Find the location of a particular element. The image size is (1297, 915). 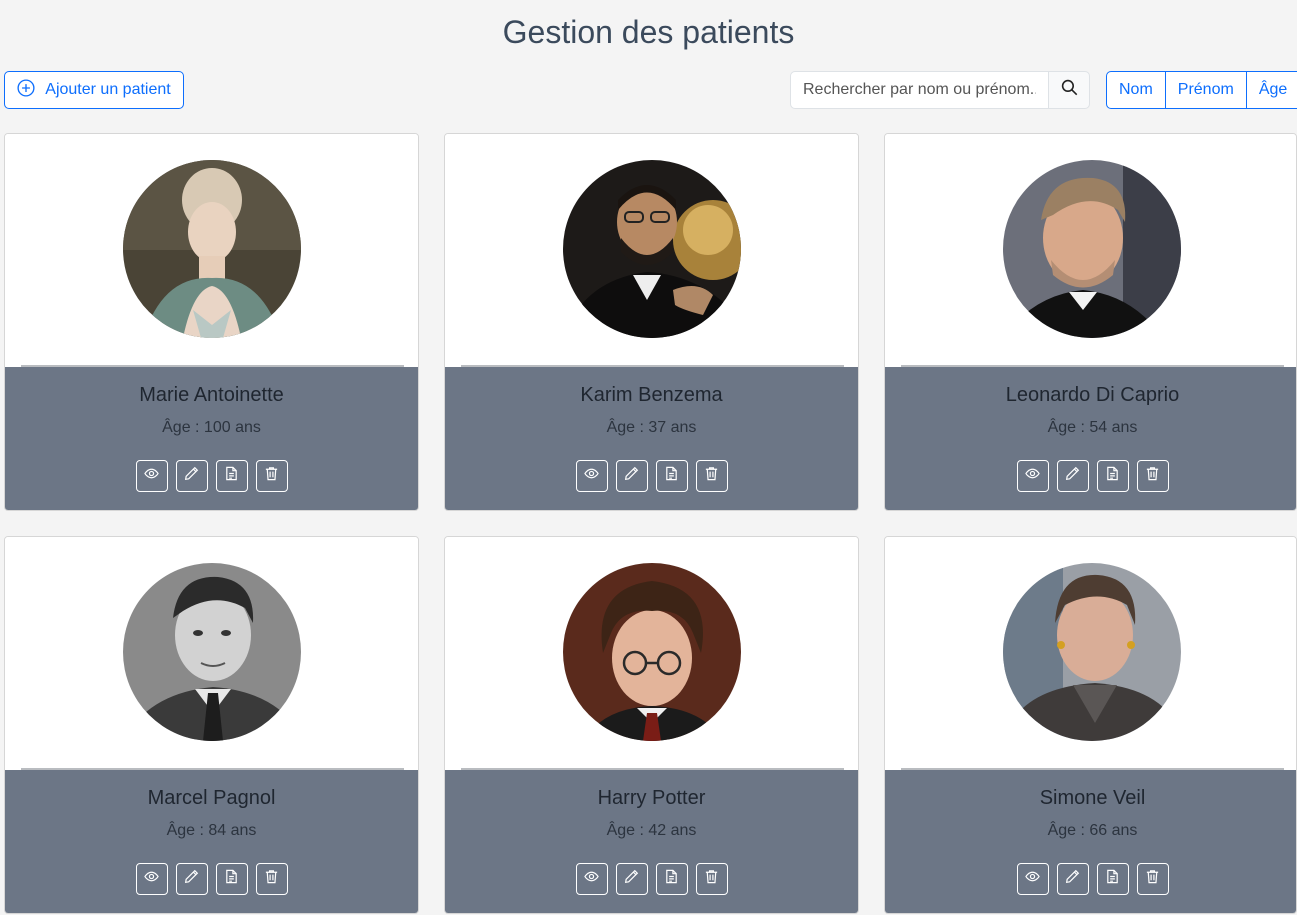

patient-card: Simone Veil Âge : 66 ans is located at coordinates (1090, 725).